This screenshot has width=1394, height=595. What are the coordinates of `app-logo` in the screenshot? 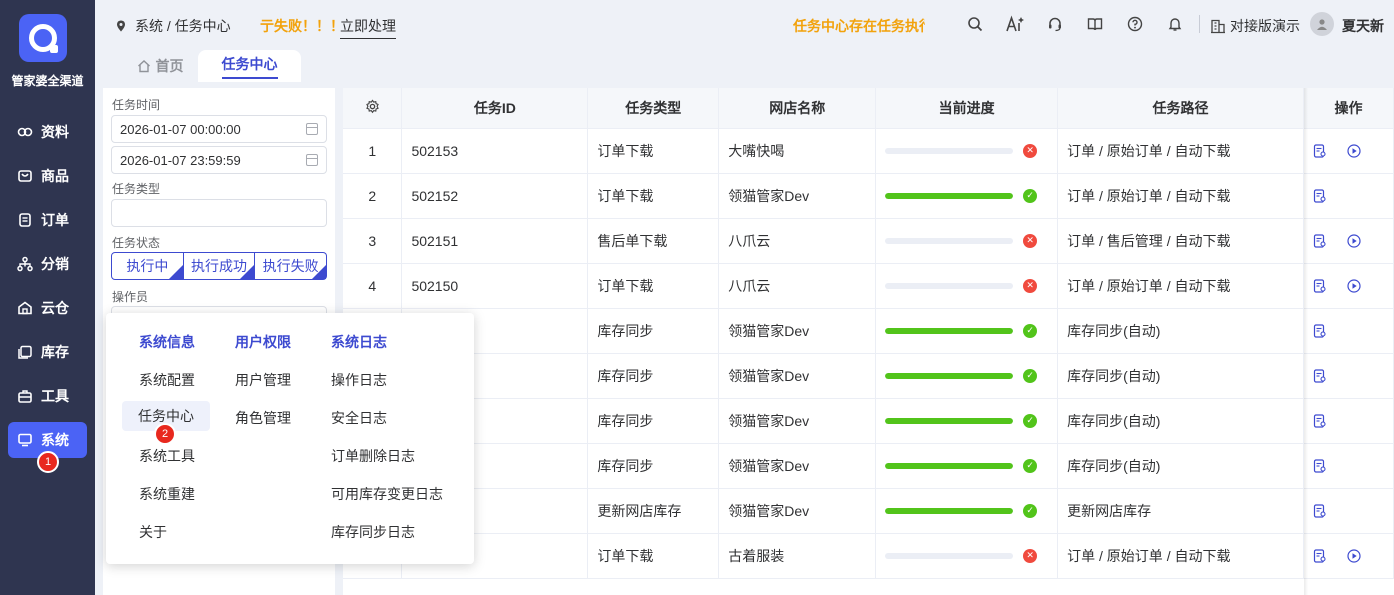 It's located at (43, 38).